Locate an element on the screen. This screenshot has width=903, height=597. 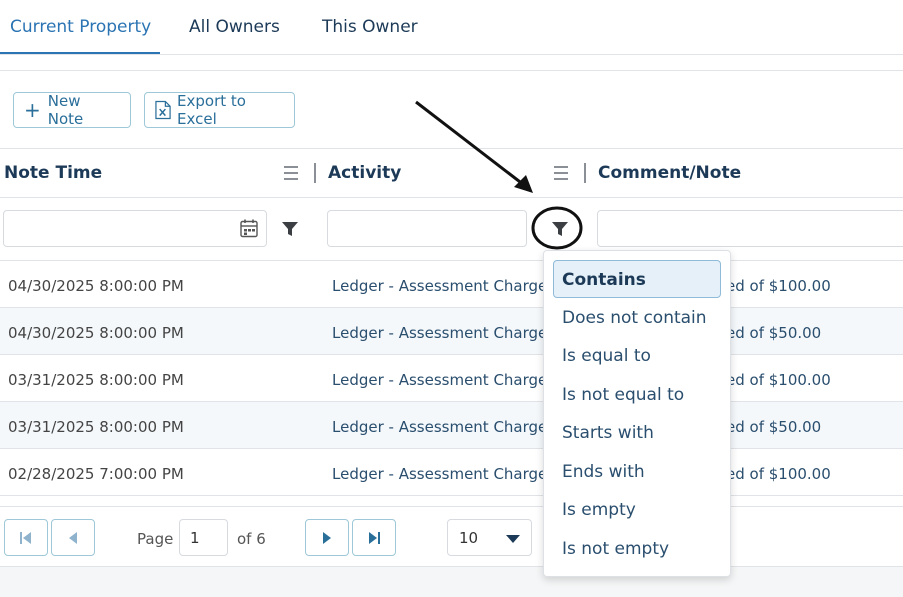
page-size-value: 10 is located at coordinates (469, 538).